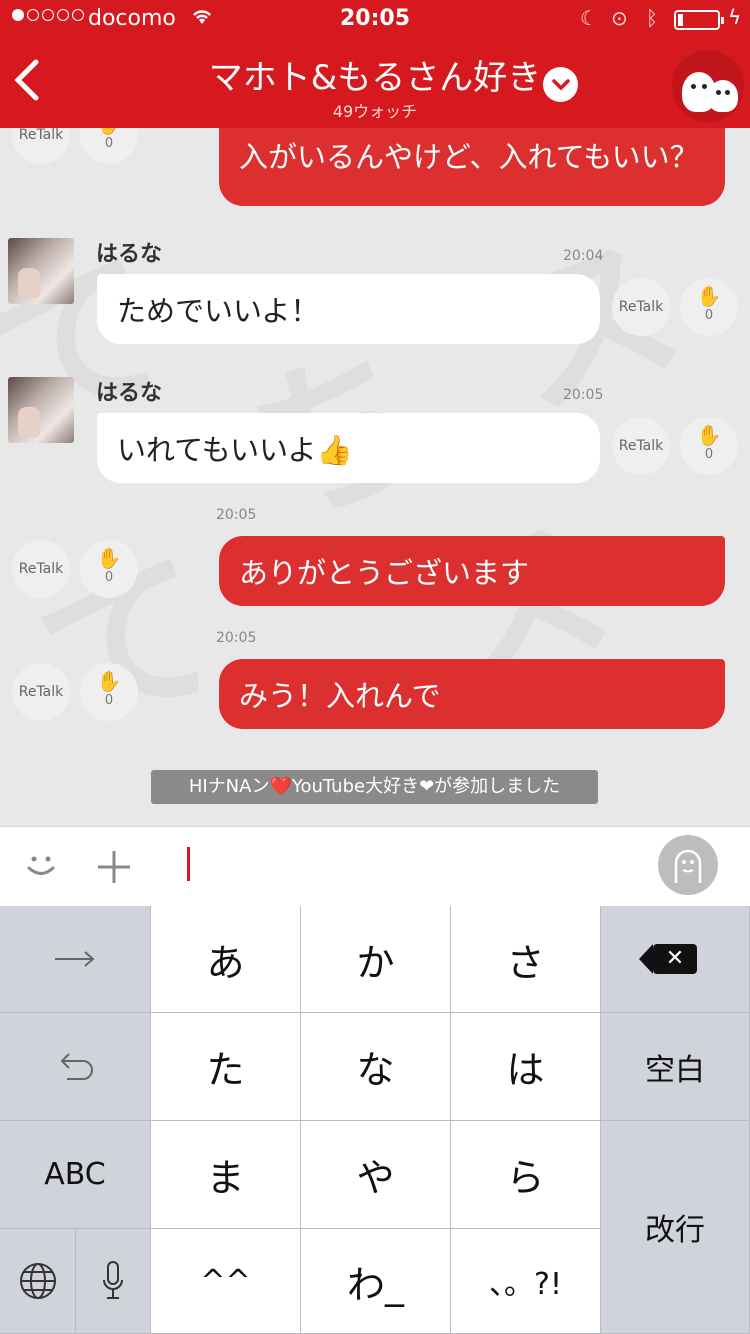 This screenshot has width=750, height=1334. I want to click on abc-key: ABC, so click(75, 1175).